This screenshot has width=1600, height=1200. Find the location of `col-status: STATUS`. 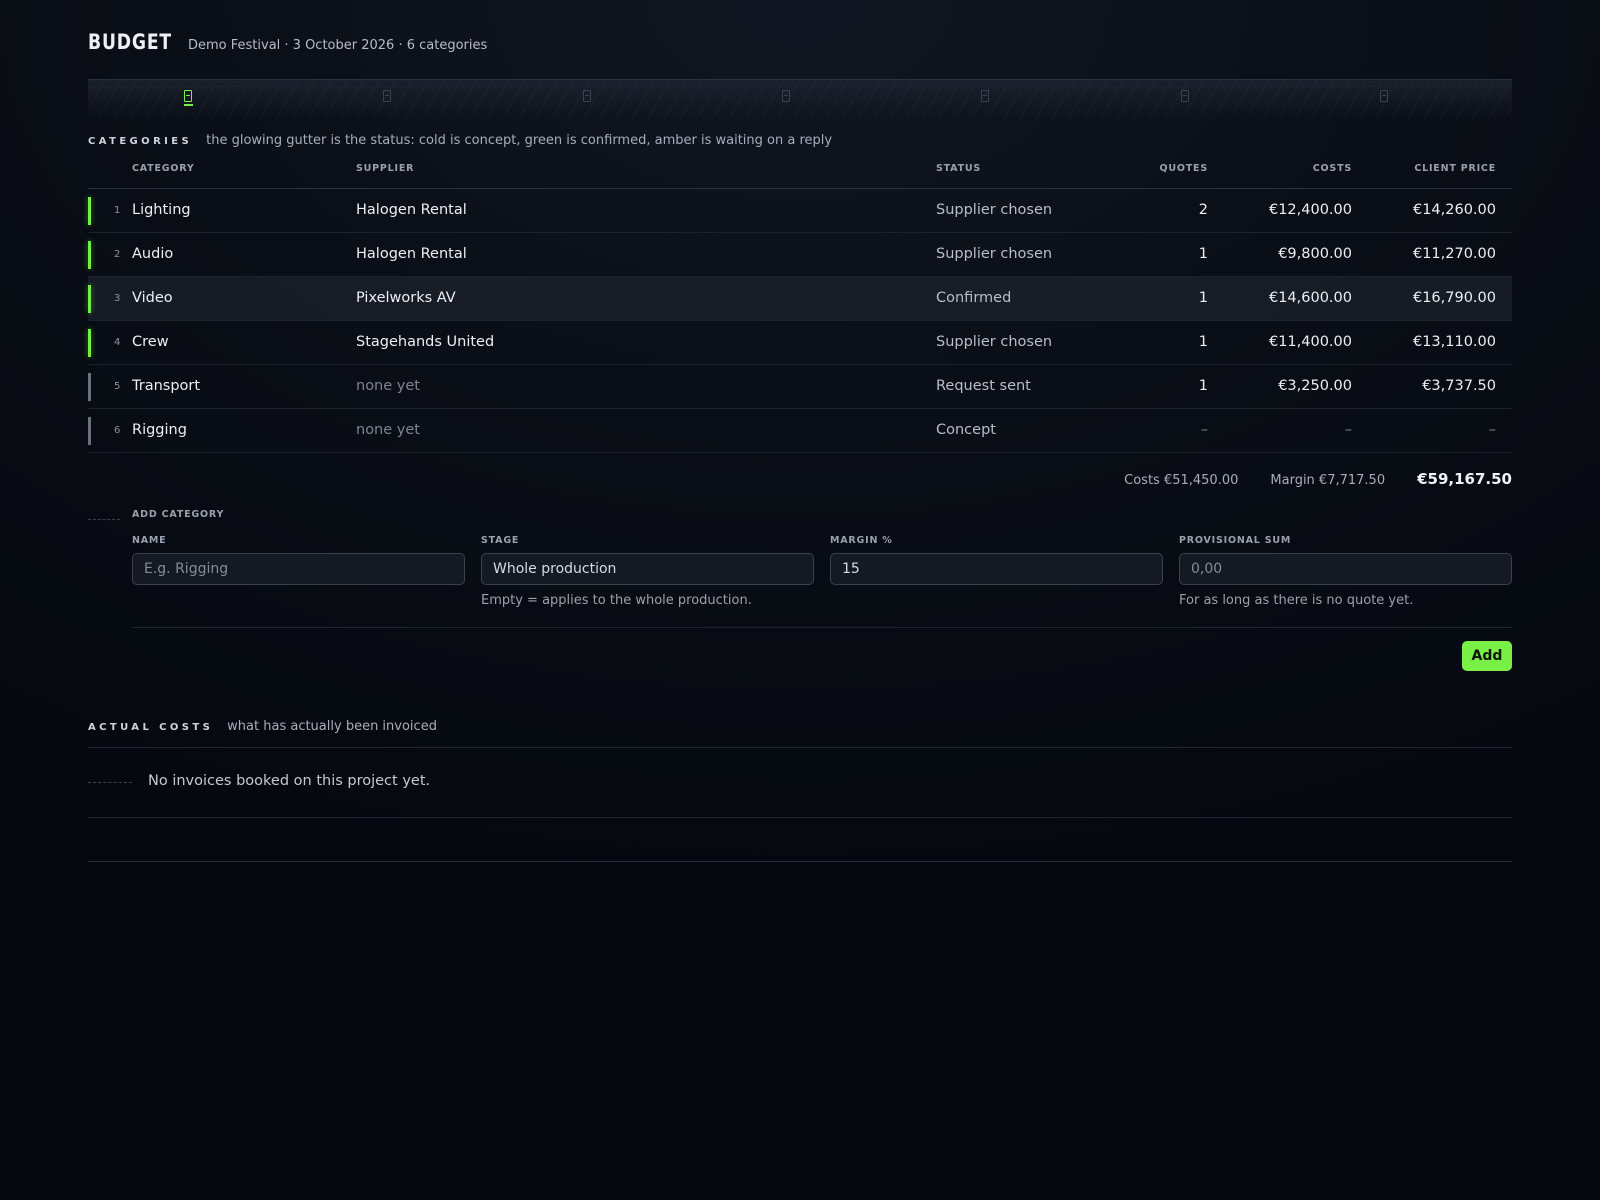

col-status: STATUS is located at coordinates (958, 168).